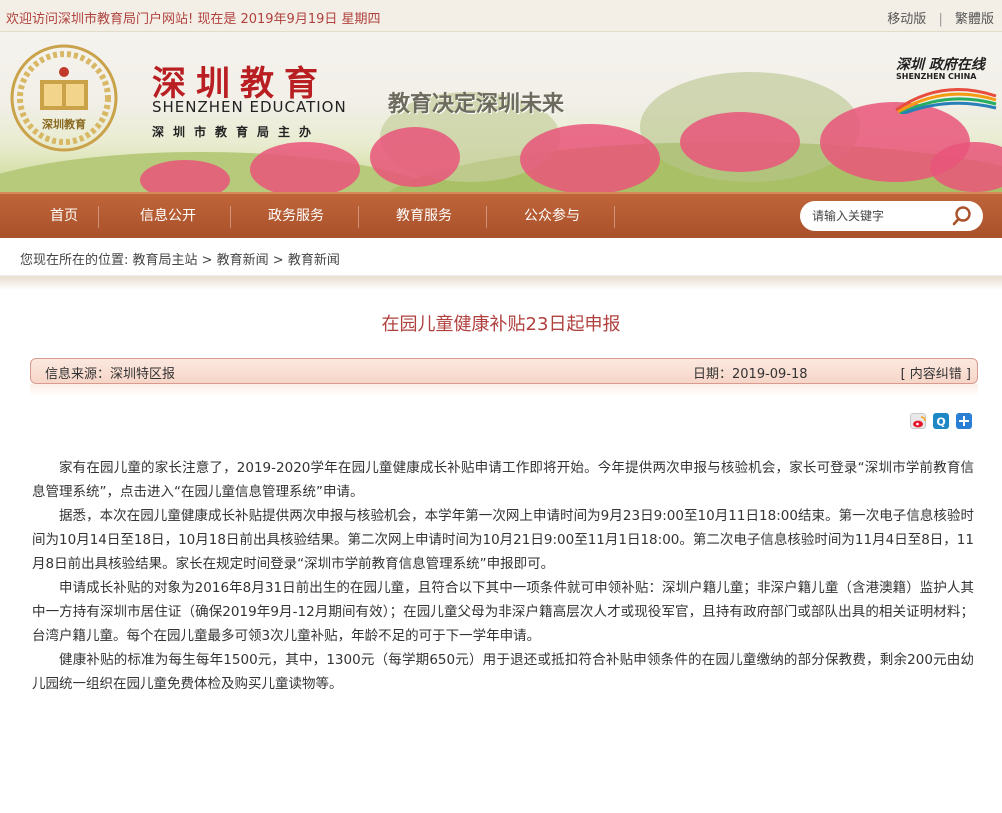 The image size is (1002, 813). What do you see at coordinates (964, 421) in the screenshot?
I see `more-share-icon` at bounding box center [964, 421].